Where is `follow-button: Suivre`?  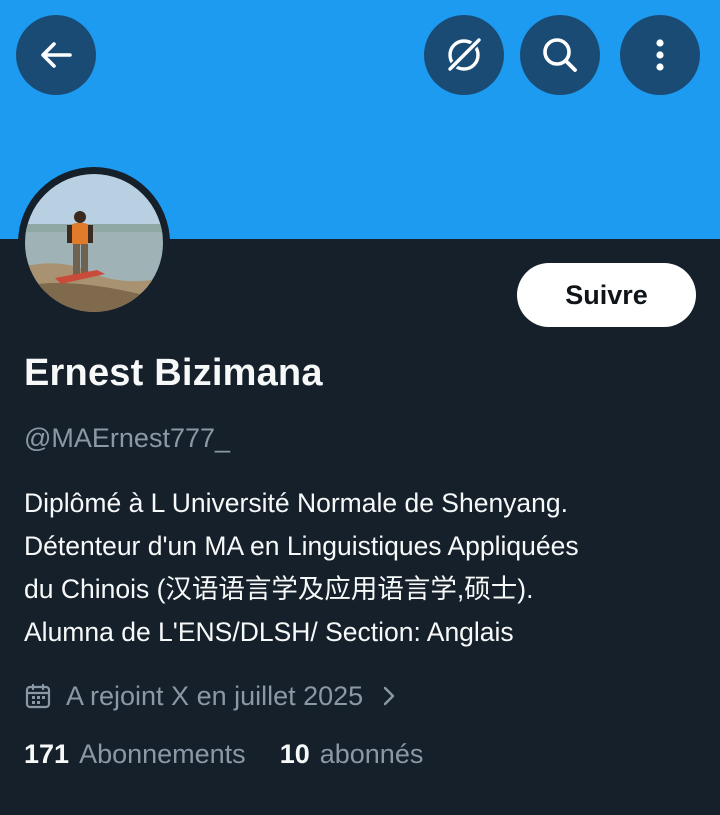
follow-button: Suivre is located at coordinates (606, 295).